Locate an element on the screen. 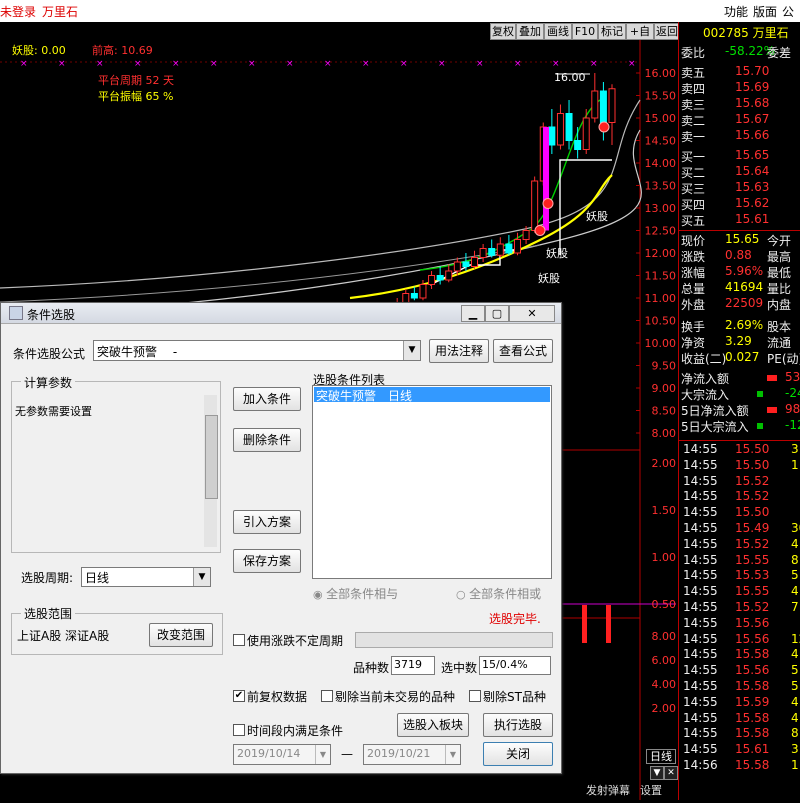  danmaku-tab: 发射弹幕 is located at coordinates (608, 790).